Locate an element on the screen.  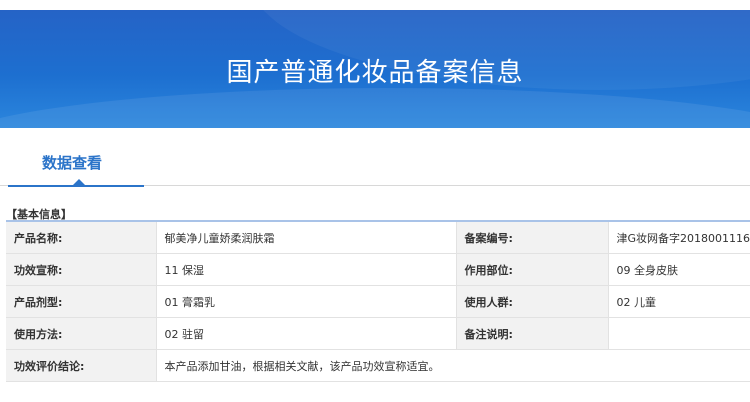
usage-method-value: 02 驻留 is located at coordinates (305, 333).